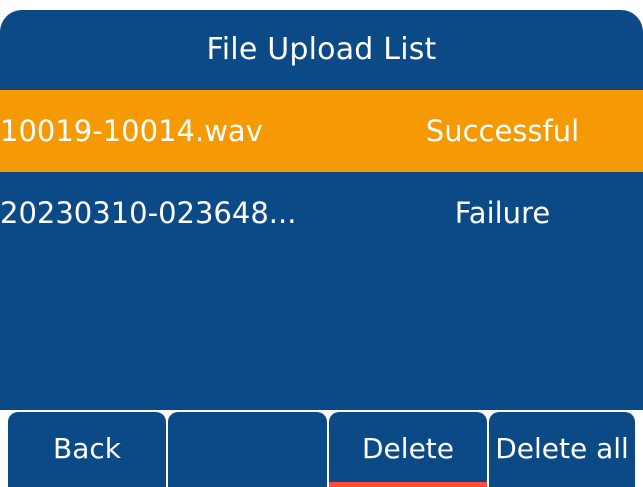 The height and width of the screenshot is (487, 643). Describe the element at coordinates (408, 449) in the screenshot. I see `delete-softkey: Delete` at that location.